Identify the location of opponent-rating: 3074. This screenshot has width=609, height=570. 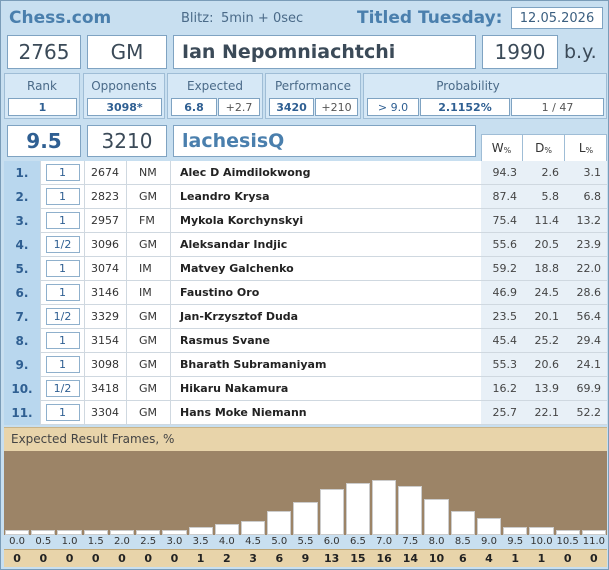
(105, 269).